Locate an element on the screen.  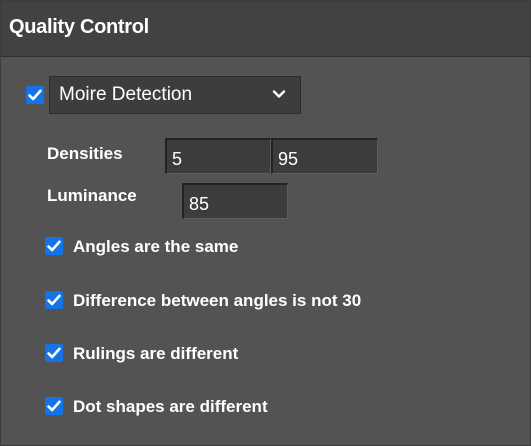
chevron-down-icon is located at coordinates (279, 94).